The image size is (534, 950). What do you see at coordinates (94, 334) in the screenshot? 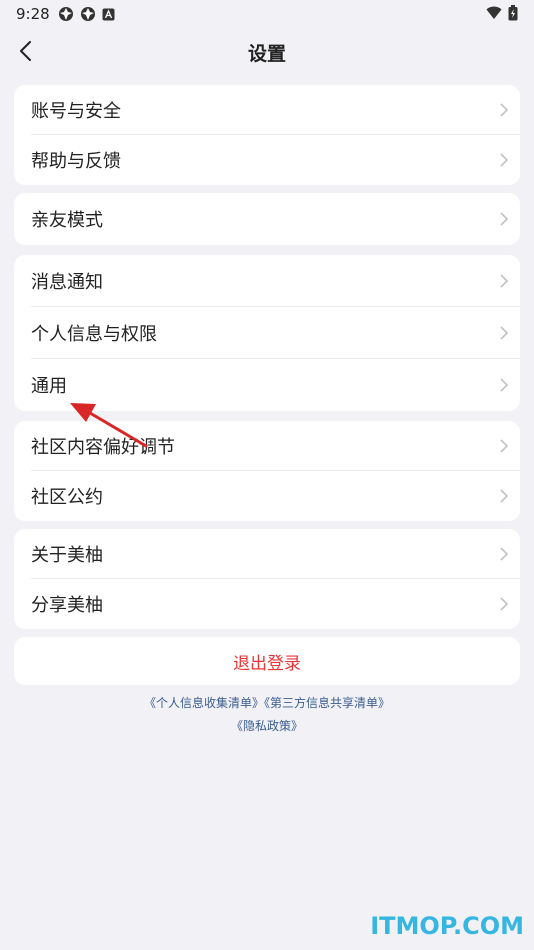
I see `settings-item-label: 个人信息与权限` at bounding box center [94, 334].